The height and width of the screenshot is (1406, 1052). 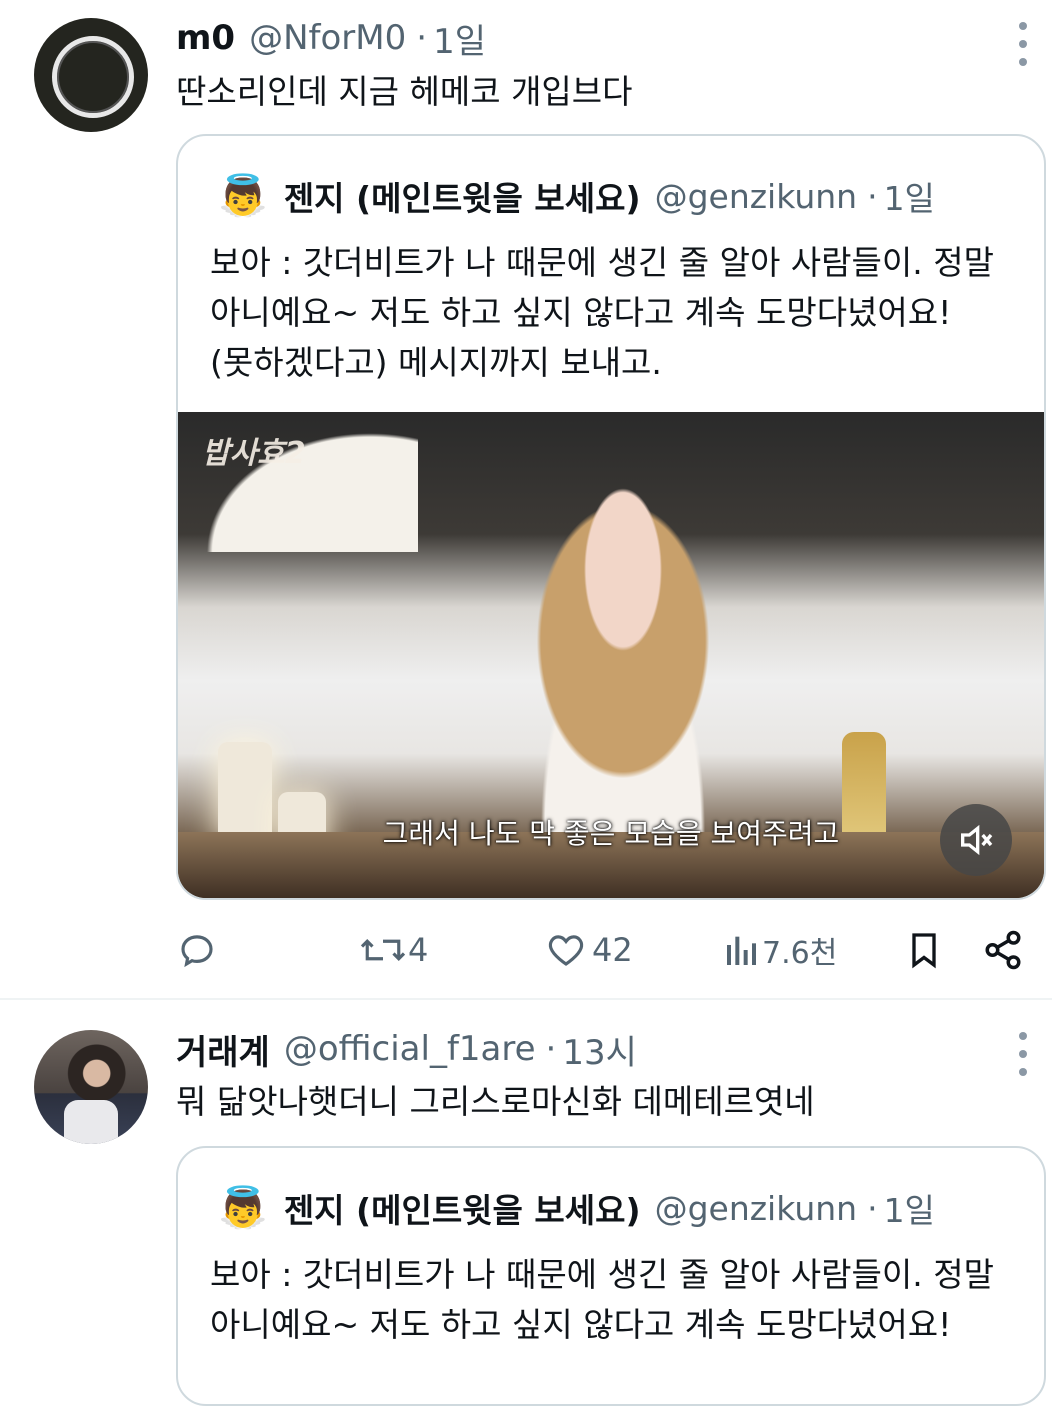 I want to click on tweet-time: 13시, so click(x=599, y=1049).